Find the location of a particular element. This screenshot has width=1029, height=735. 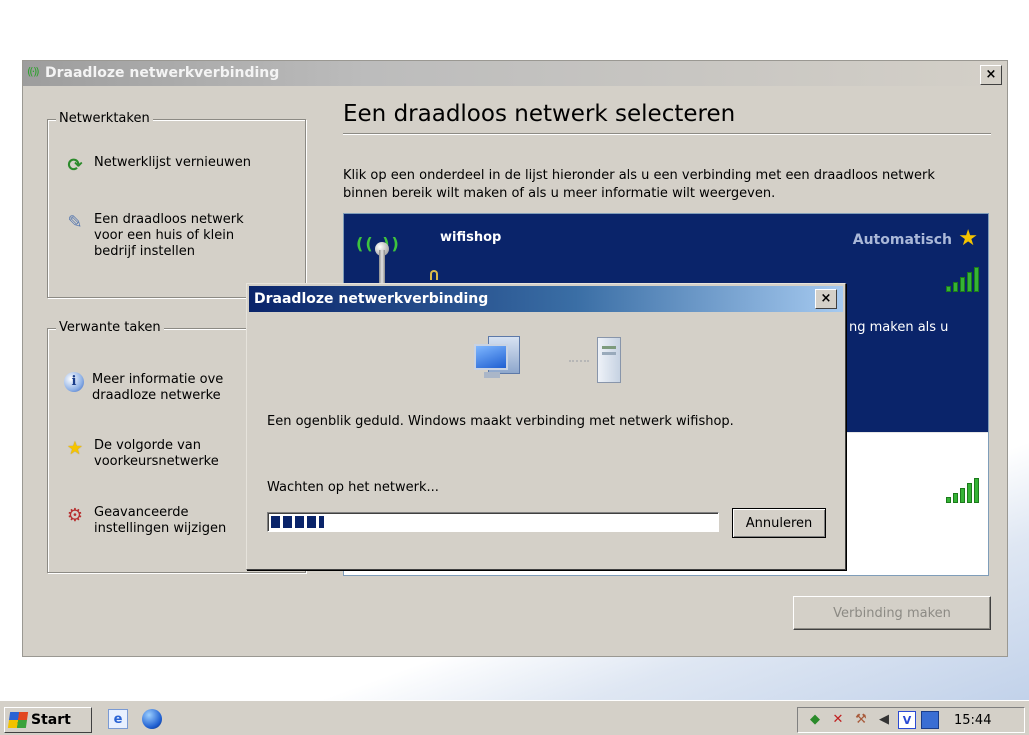

progress-fill is located at coordinates (298, 522).